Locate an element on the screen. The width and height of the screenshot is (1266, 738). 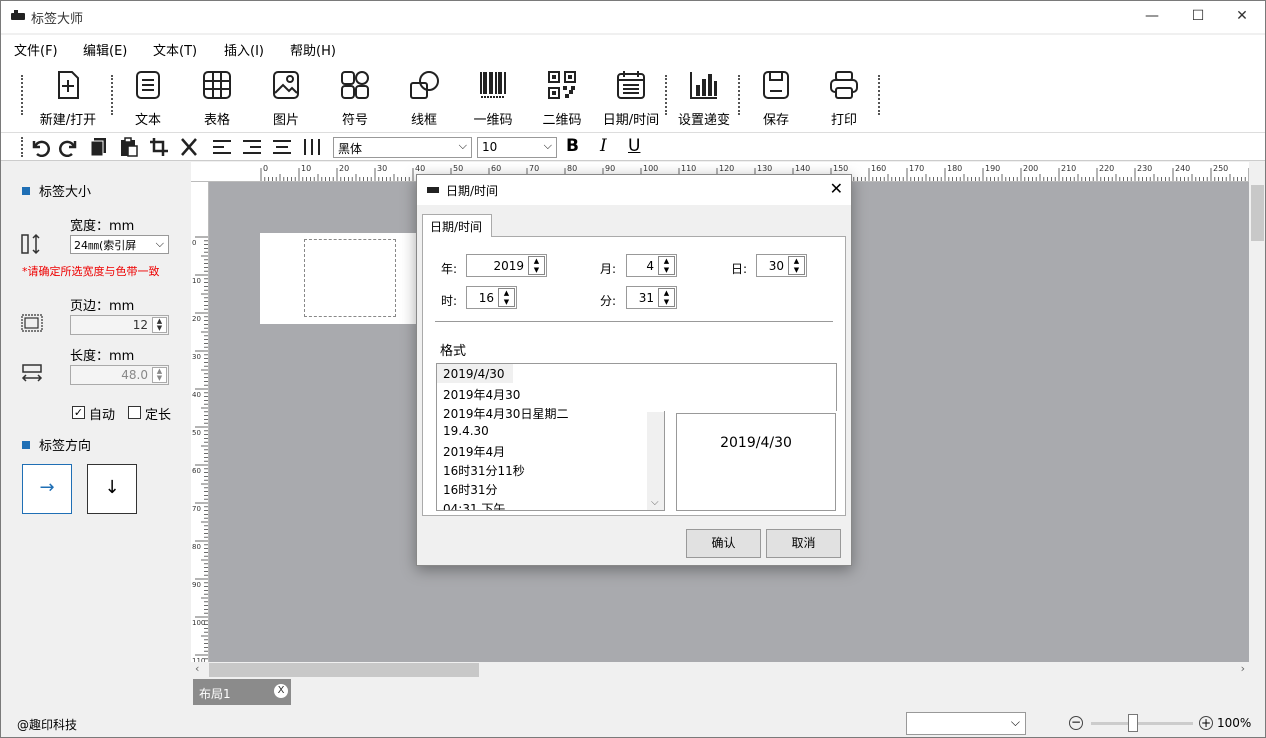
ok-button: 确认 is located at coordinates (723, 543).